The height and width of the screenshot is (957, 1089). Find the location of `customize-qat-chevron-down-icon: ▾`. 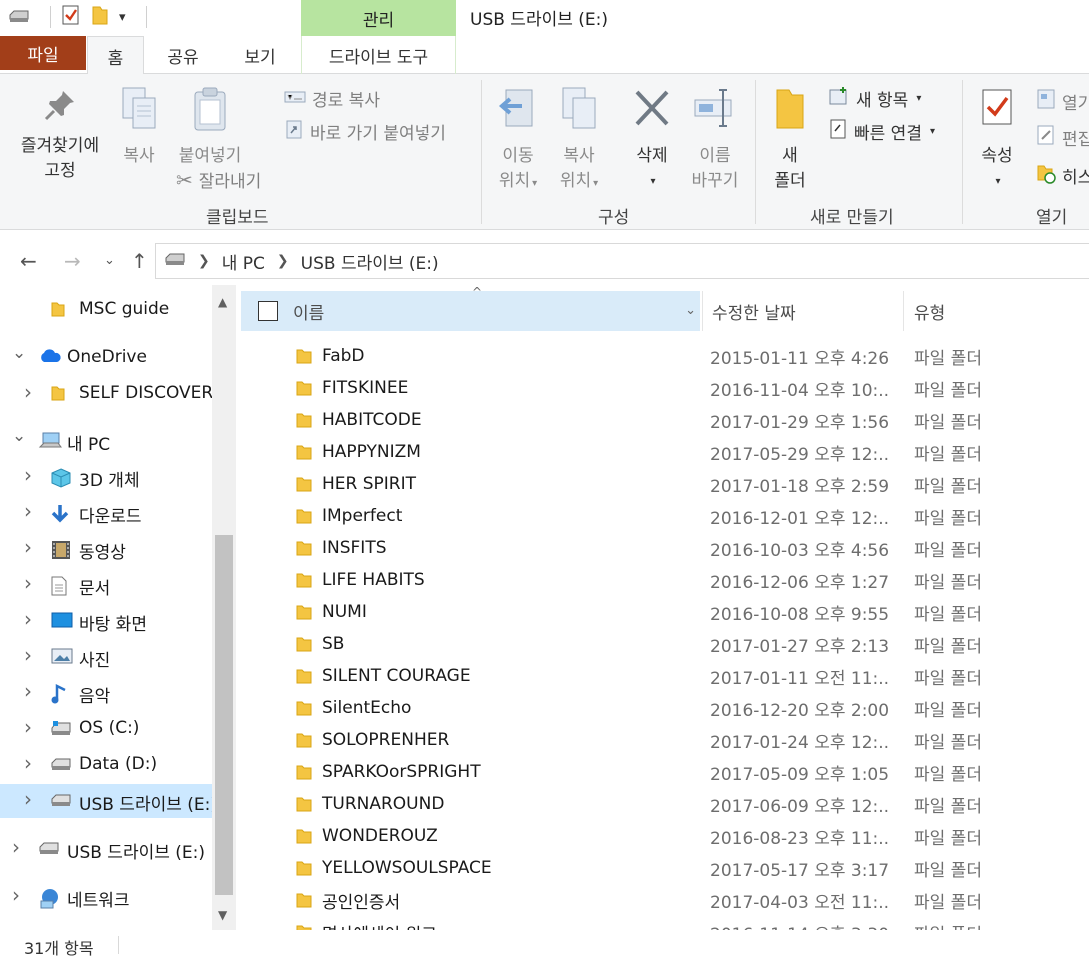

customize-qat-chevron-down-icon: ▾ is located at coordinates (122, 17).